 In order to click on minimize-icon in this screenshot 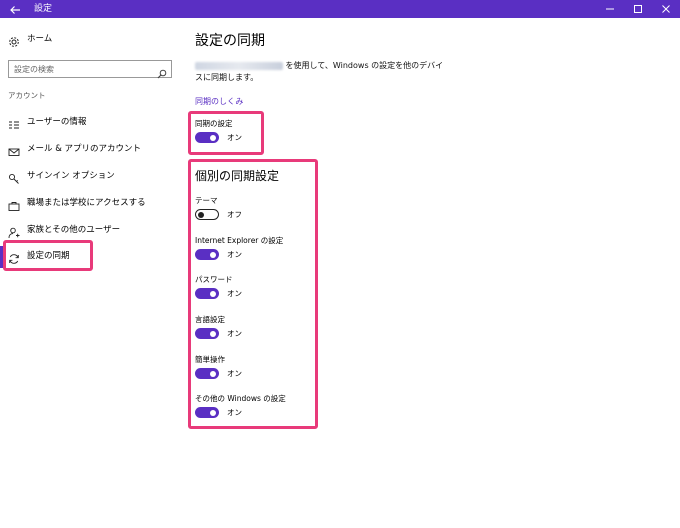, I will do `click(610, 9)`.